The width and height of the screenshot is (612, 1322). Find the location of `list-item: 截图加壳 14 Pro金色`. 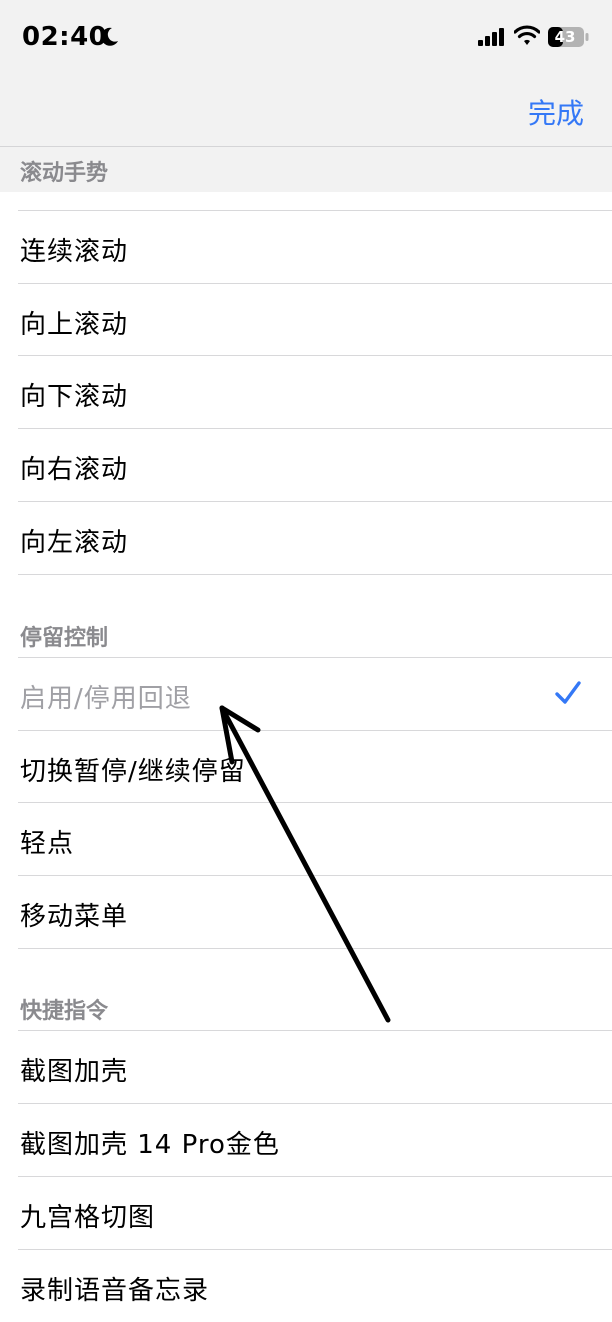

list-item: 截图加壳 14 Pro金色 is located at coordinates (306, 1140).